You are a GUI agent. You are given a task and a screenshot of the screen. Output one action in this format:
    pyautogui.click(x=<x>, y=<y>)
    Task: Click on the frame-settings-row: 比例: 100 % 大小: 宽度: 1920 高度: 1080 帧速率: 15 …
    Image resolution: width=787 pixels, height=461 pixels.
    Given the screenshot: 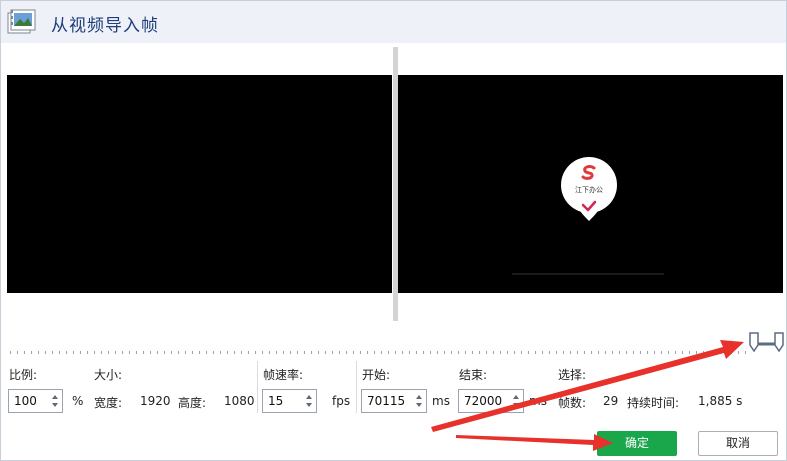 What is the action you would take?
    pyautogui.click(x=393, y=391)
    